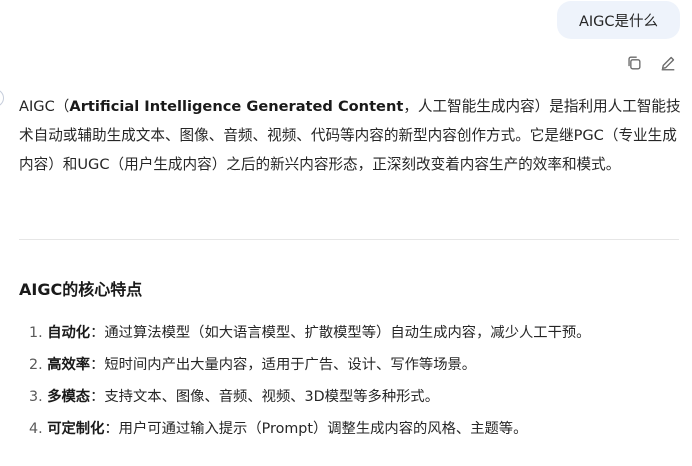 This screenshot has height=466, width=692. What do you see at coordinates (340, 333) in the screenshot?
I see `item-desc: ：通过算法模型（如大语言模型、扩散模型等）自动生成内容，减少人工干预。` at bounding box center [340, 333].